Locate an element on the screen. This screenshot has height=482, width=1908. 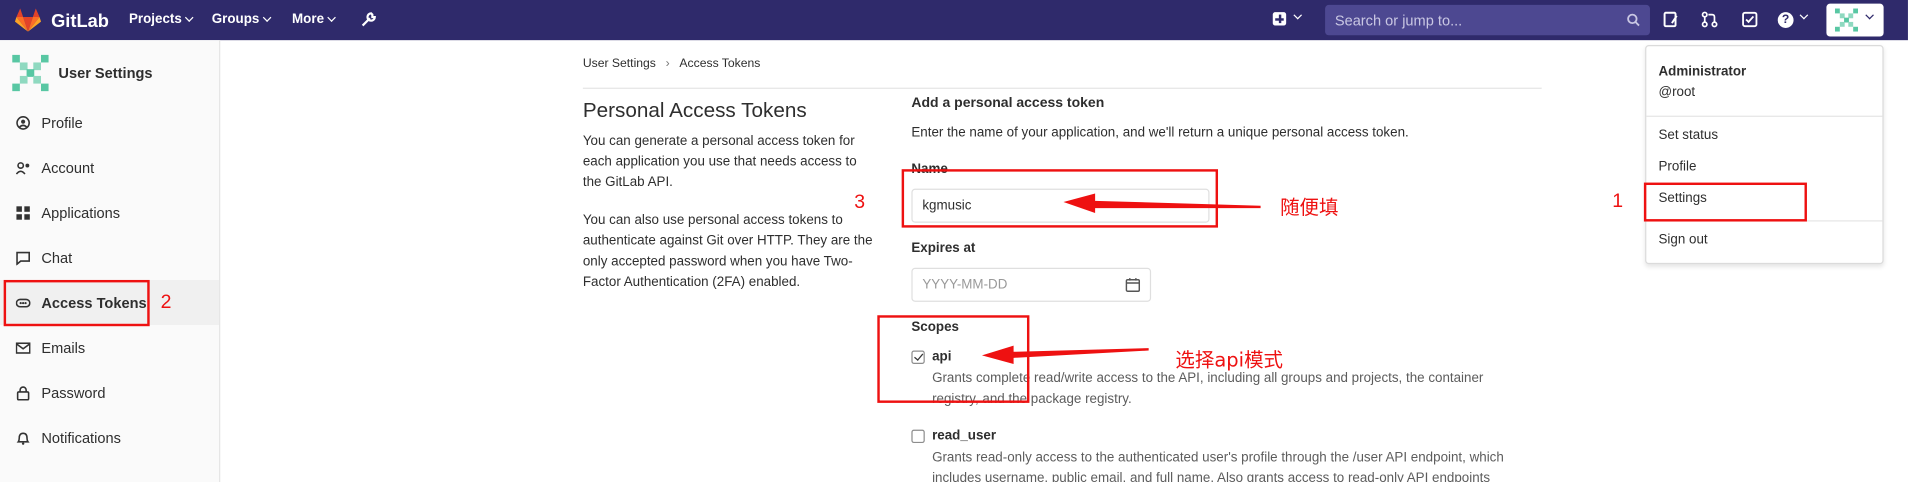
brand-name: GitLab is located at coordinates (80, 21).